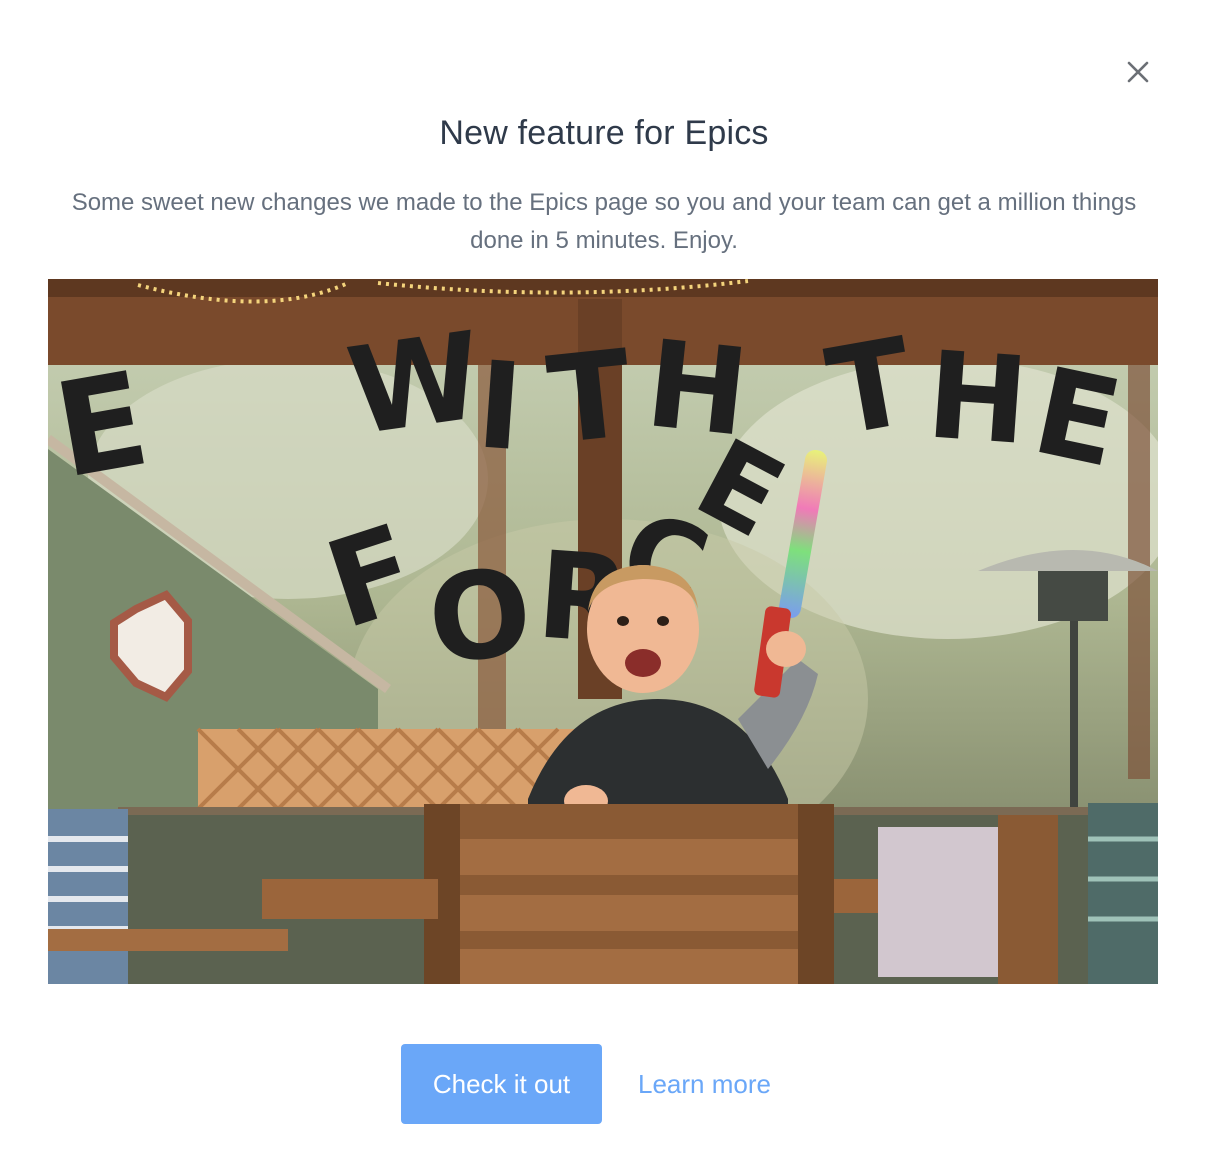 This screenshot has width=1208, height=1176. I want to click on dialog-title: New feature for Epics, so click(604, 133).